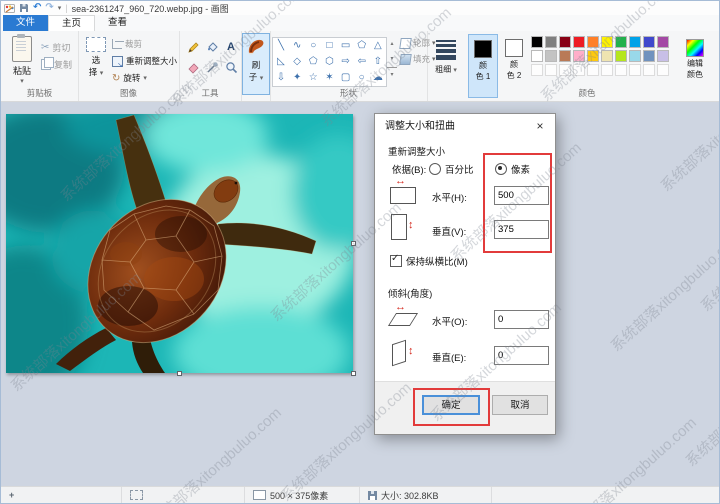 This screenshot has height=504, width=720. What do you see at coordinates (297, 45) in the screenshot?
I see `shape-curve: ∿` at bounding box center [297, 45].